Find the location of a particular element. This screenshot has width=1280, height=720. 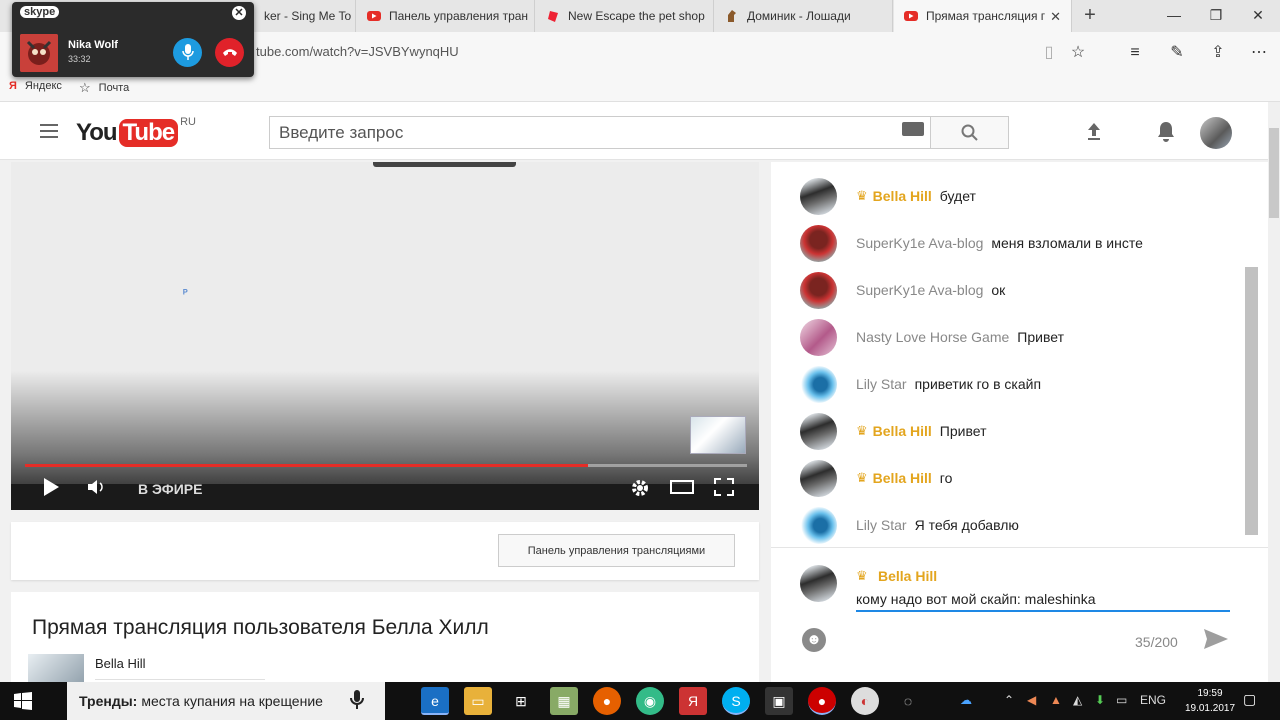

chat-message: ♛ Bella Hill го is located at coordinates (876, 478).